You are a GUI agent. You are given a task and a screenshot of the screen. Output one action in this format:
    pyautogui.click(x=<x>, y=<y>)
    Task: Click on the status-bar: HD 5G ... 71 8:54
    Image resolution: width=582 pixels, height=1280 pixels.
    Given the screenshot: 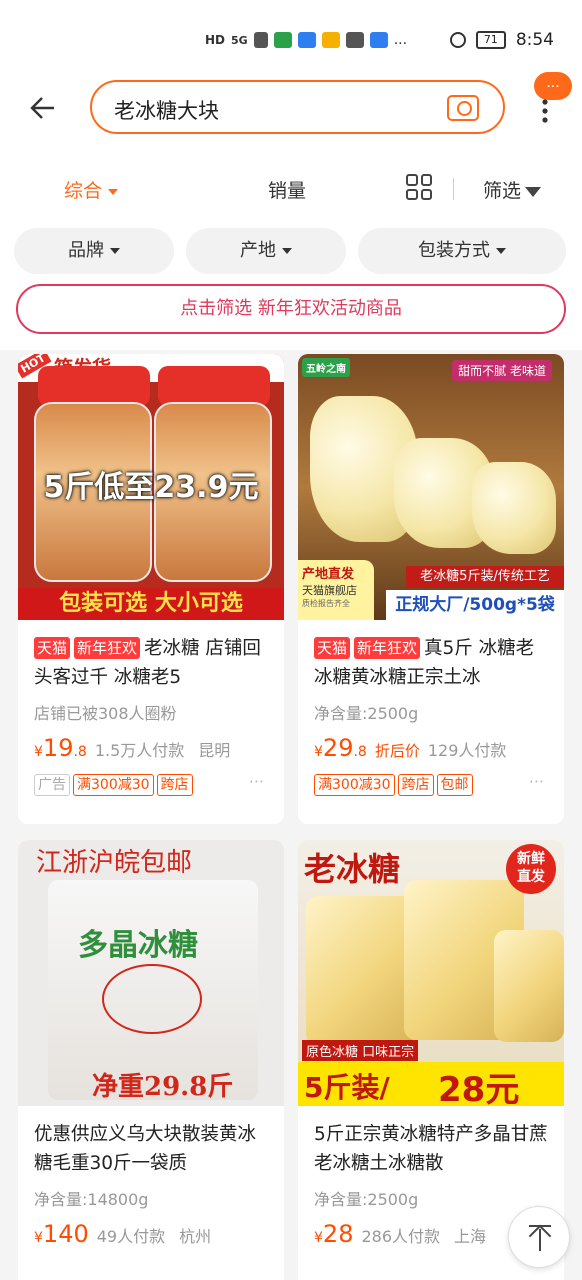 What is the action you would take?
    pyautogui.click(x=291, y=40)
    